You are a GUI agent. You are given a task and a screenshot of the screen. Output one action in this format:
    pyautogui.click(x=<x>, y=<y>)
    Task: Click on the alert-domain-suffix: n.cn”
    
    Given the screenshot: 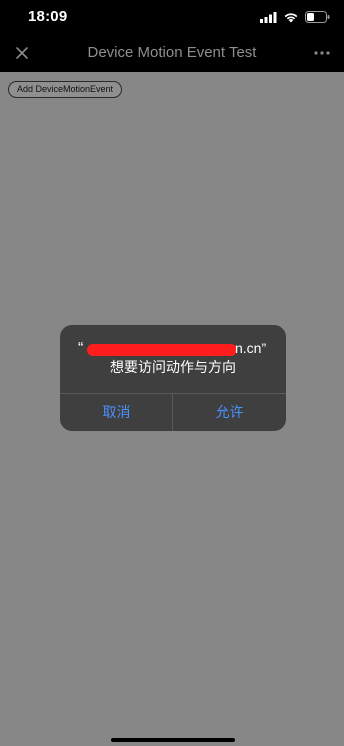 What is the action you would take?
    pyautogui.click(x=251, y=348)
    